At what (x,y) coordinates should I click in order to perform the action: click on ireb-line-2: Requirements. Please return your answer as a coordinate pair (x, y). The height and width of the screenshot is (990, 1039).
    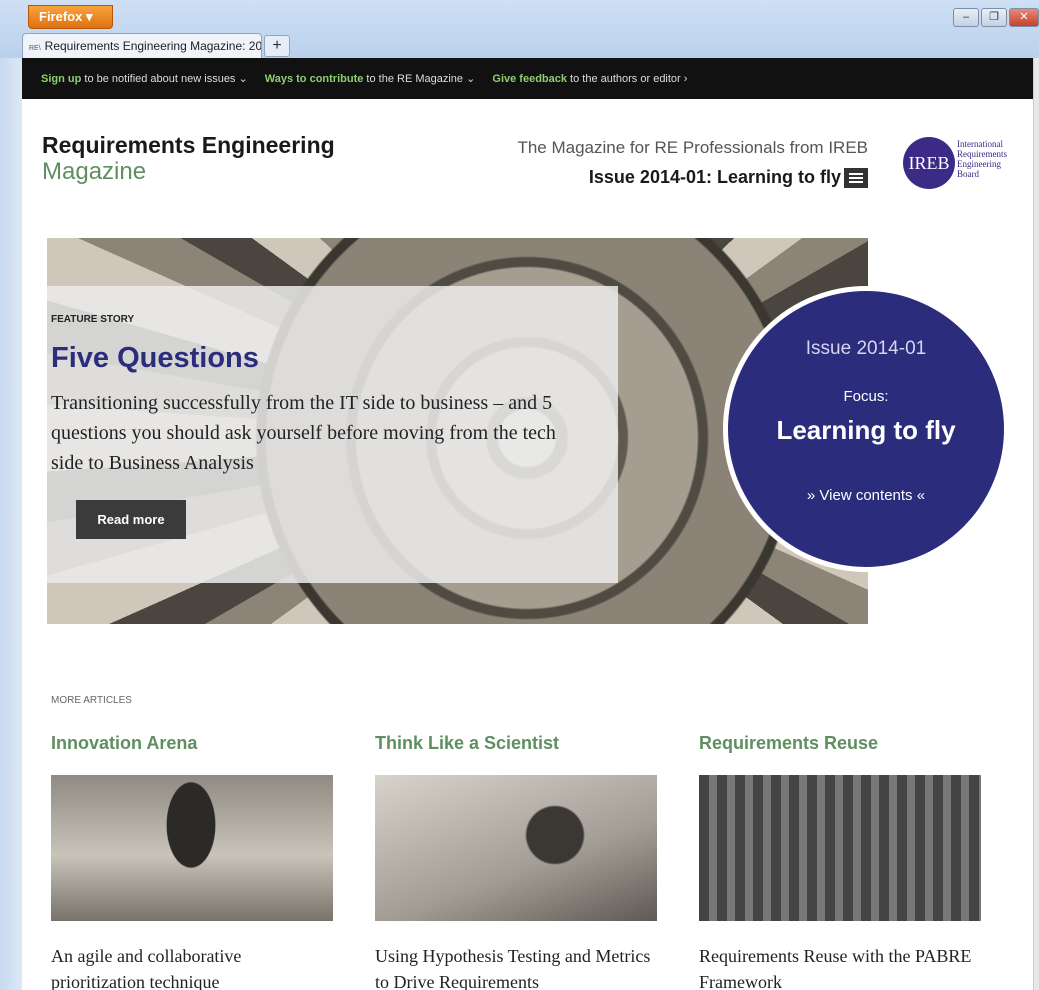
    Looking at the image, I should click on (982, 154).